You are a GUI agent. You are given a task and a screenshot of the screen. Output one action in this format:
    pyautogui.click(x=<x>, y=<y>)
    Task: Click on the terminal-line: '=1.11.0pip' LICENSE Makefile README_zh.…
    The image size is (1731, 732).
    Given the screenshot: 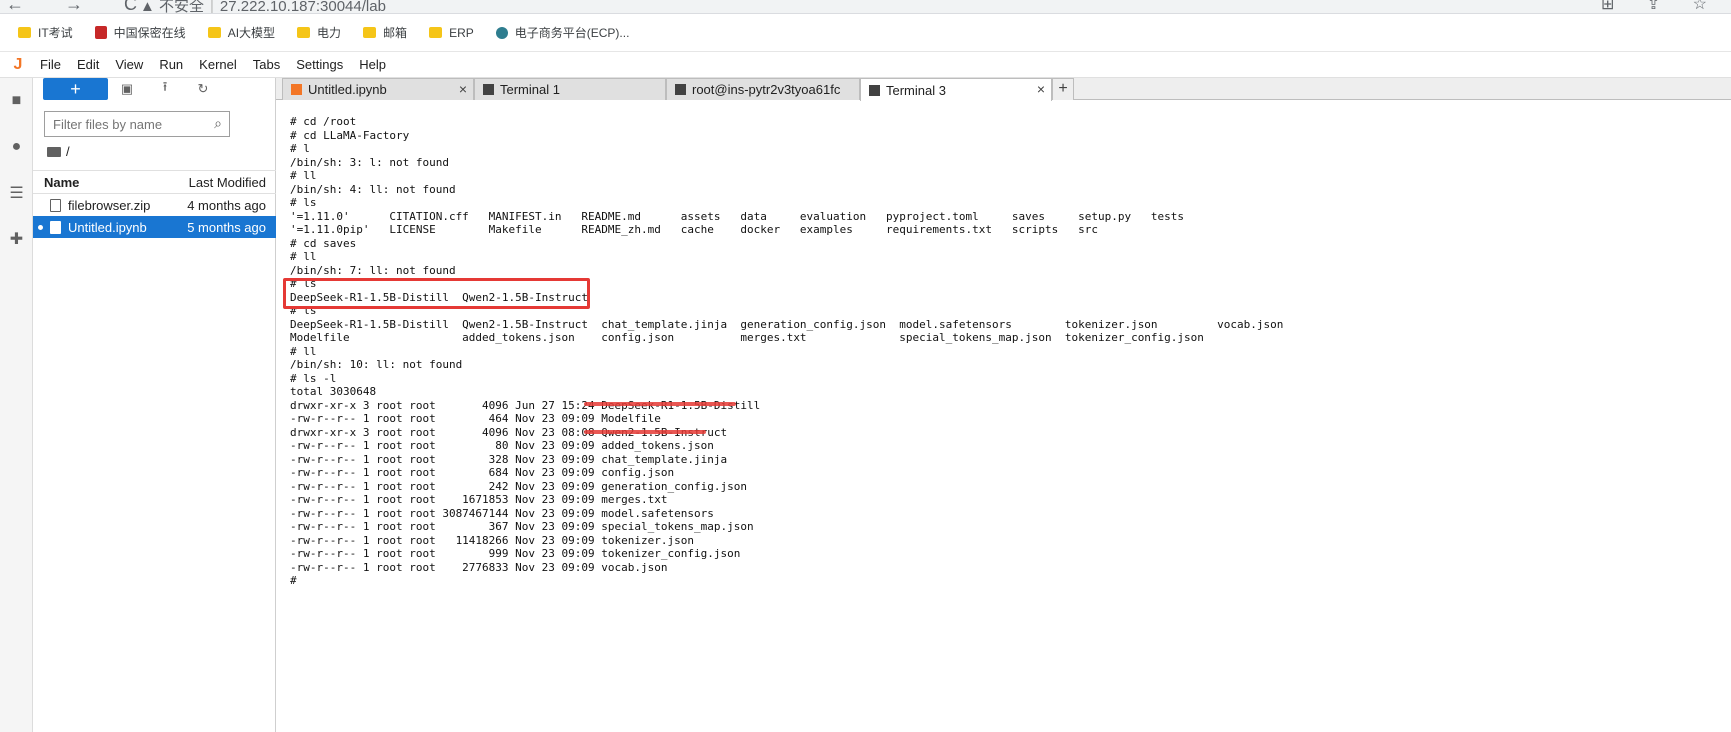 What is the action you would take?
    pyautogui.click(x=694, y=229)
    